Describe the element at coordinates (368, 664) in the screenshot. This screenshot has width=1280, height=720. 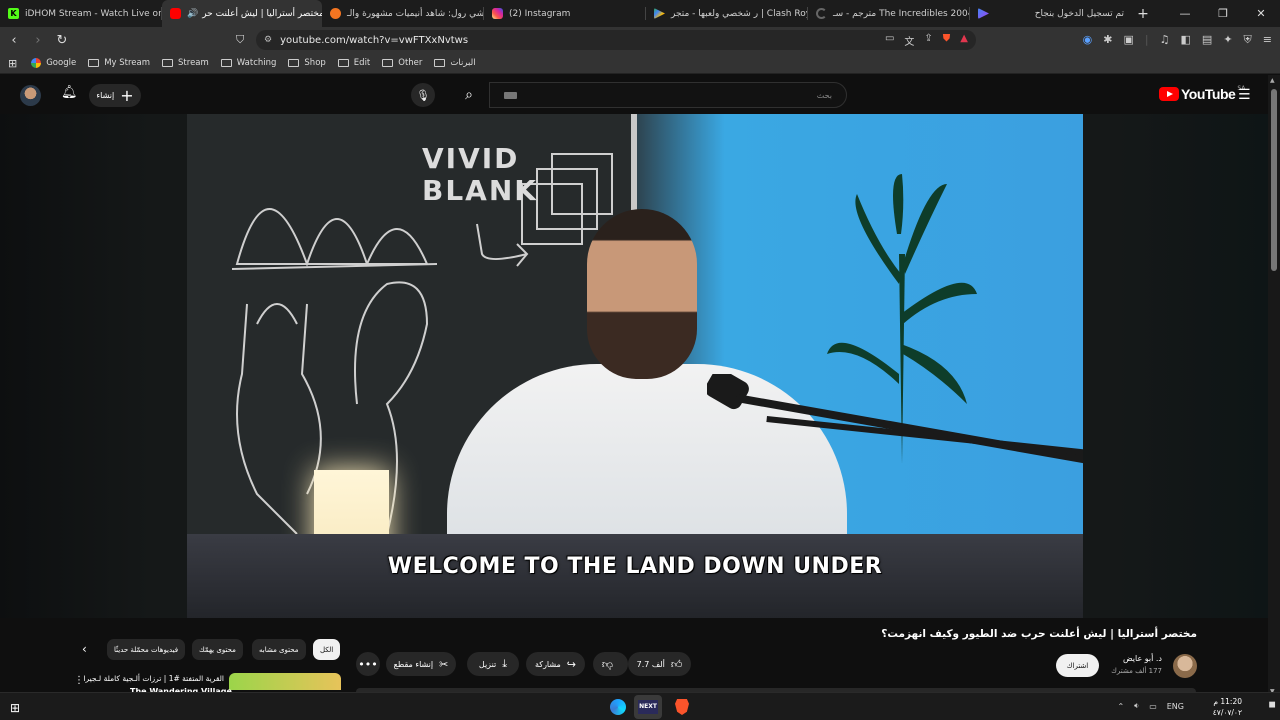
I see `more-actions-button: •••` at that location.